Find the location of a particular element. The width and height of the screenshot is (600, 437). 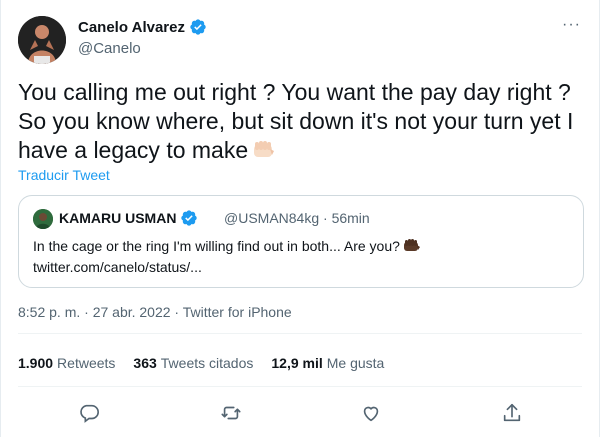

author-handle: @Canelo is located at coordinates (109, 48).